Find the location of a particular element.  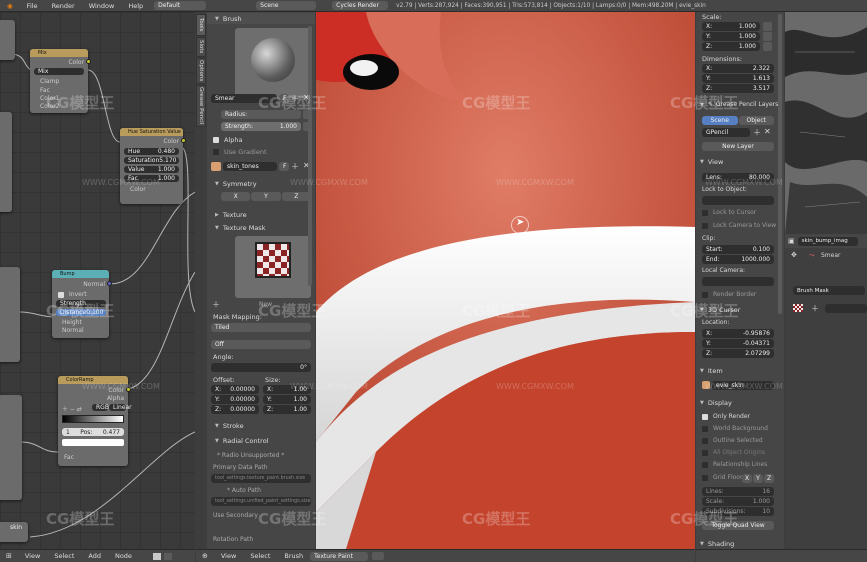

grid-subdivisions-field: Subdivisions: 10 is located at coordinates (738, 511).